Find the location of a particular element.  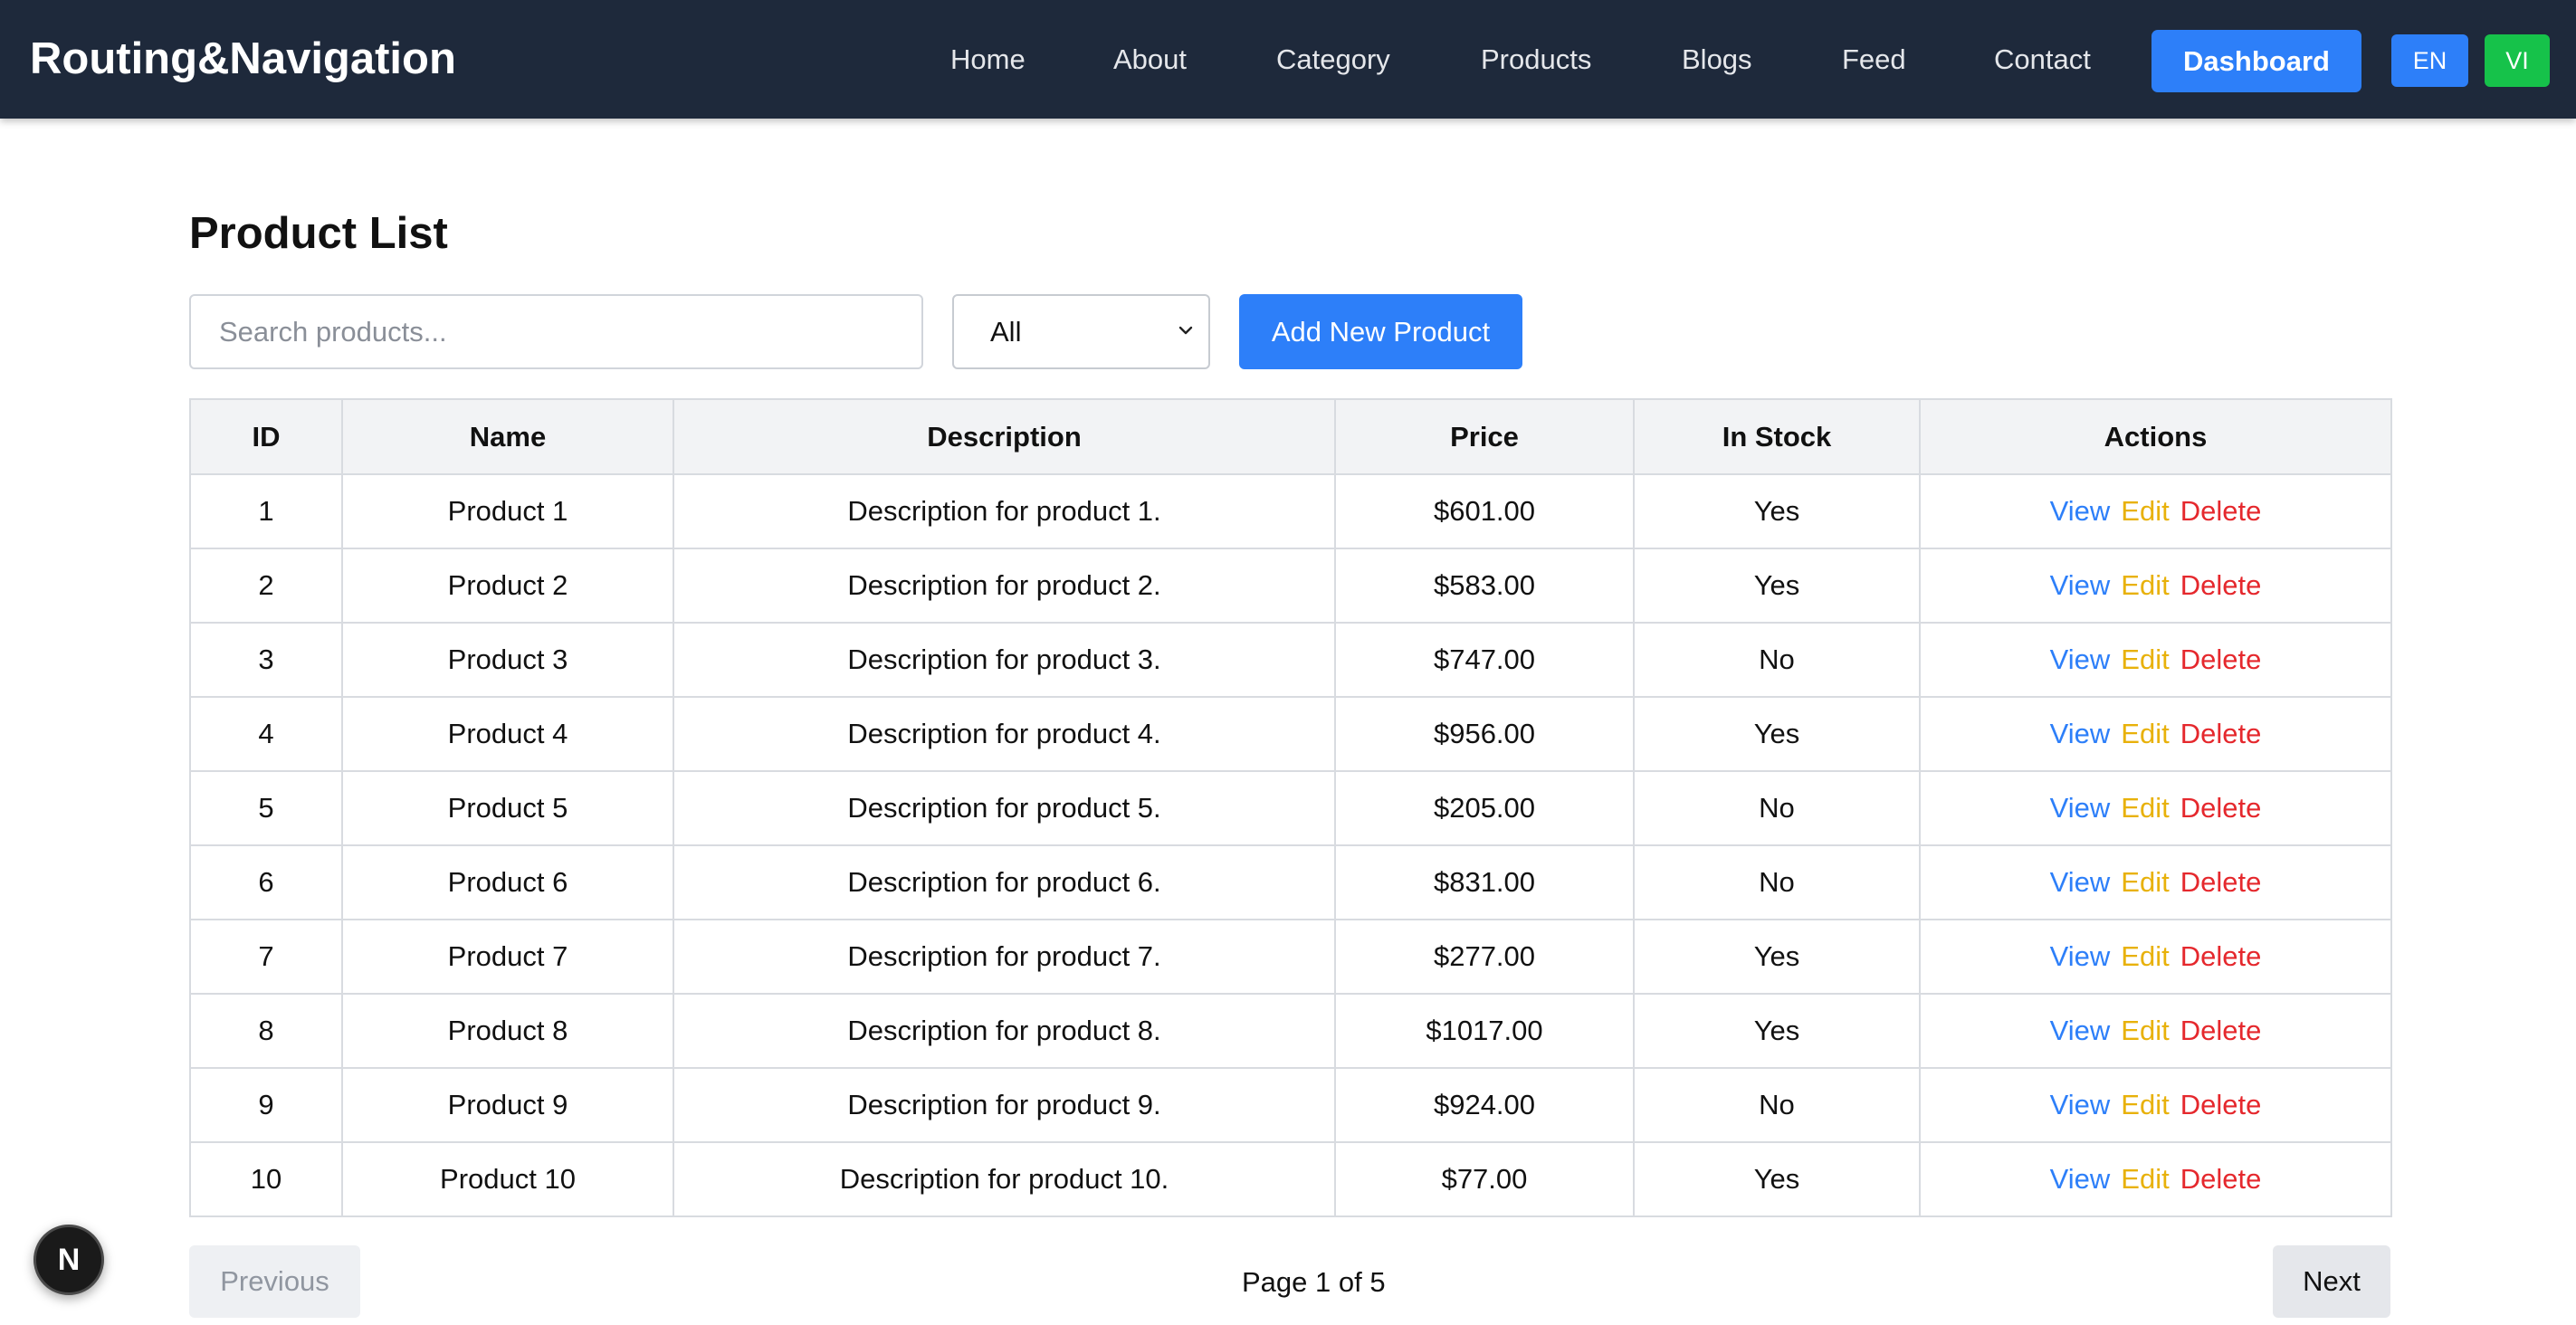

cell-description: Description for product 6. is located at coordinates (1005, 882).